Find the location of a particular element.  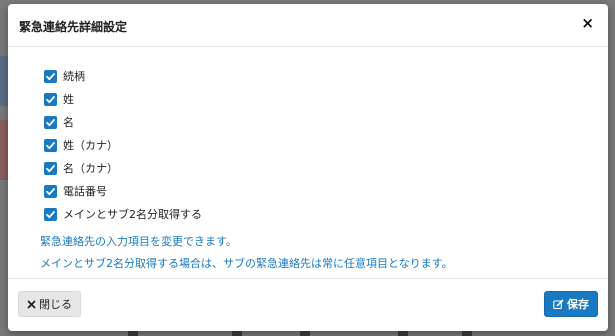

checkbox-row: 名 is located at coordinates (59, 122).